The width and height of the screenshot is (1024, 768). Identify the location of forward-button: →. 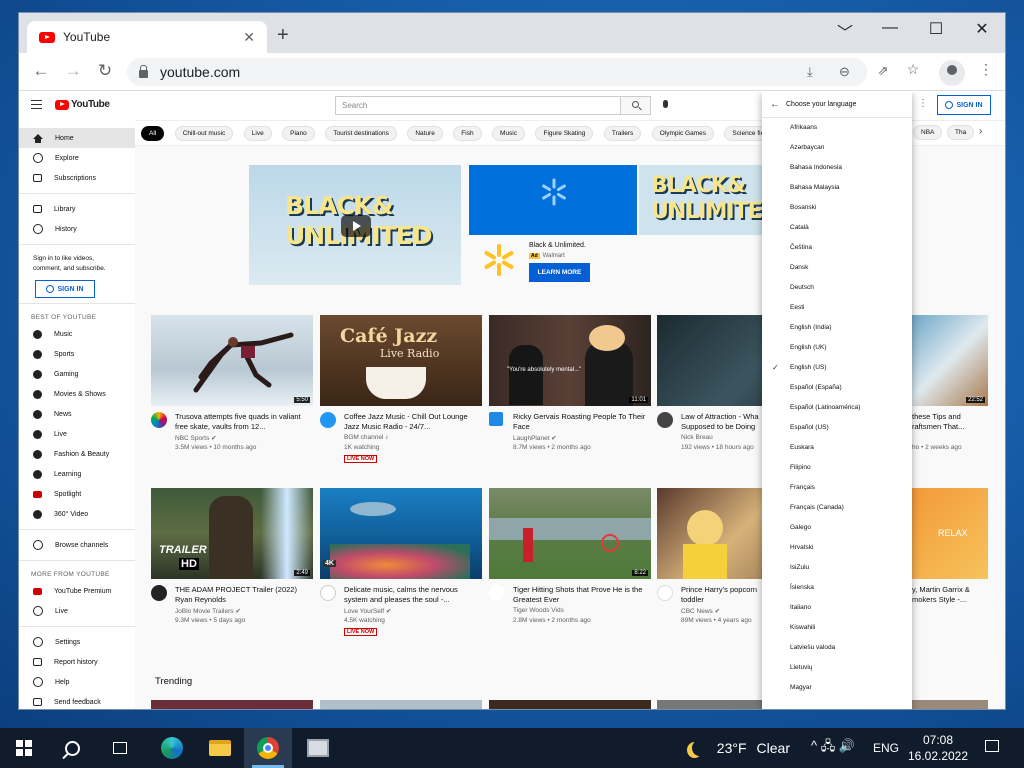
(73, 71).